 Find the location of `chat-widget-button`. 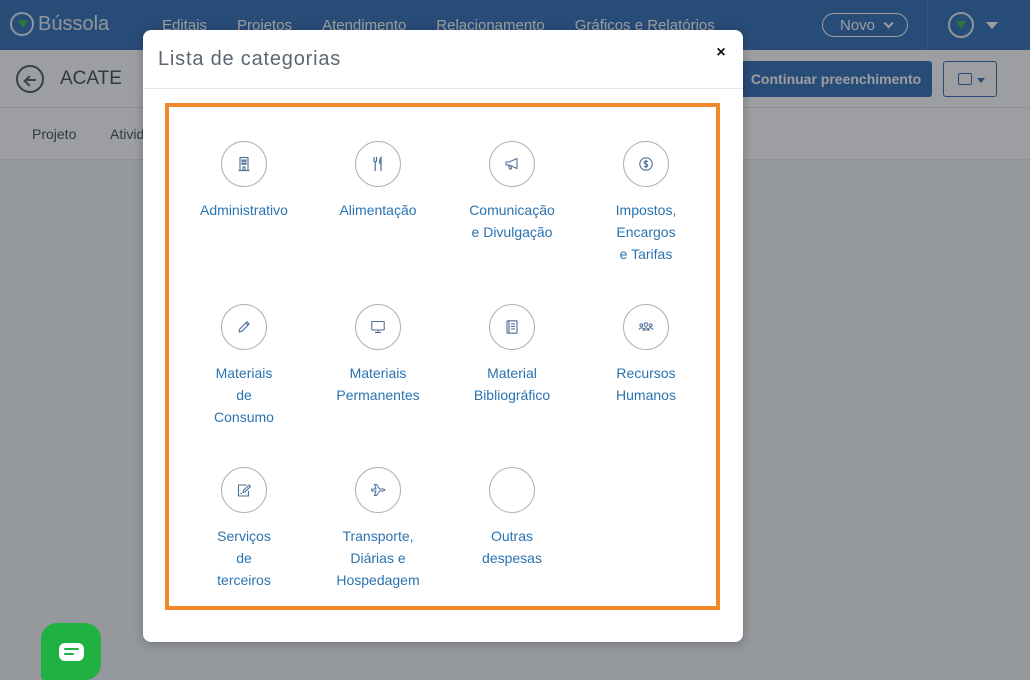

chat-widget-button is located at coordinates (71, 651).